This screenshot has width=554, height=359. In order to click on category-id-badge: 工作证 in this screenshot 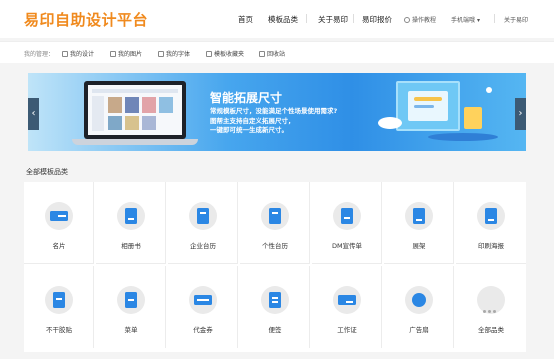, I will do `click(347, 307)`.